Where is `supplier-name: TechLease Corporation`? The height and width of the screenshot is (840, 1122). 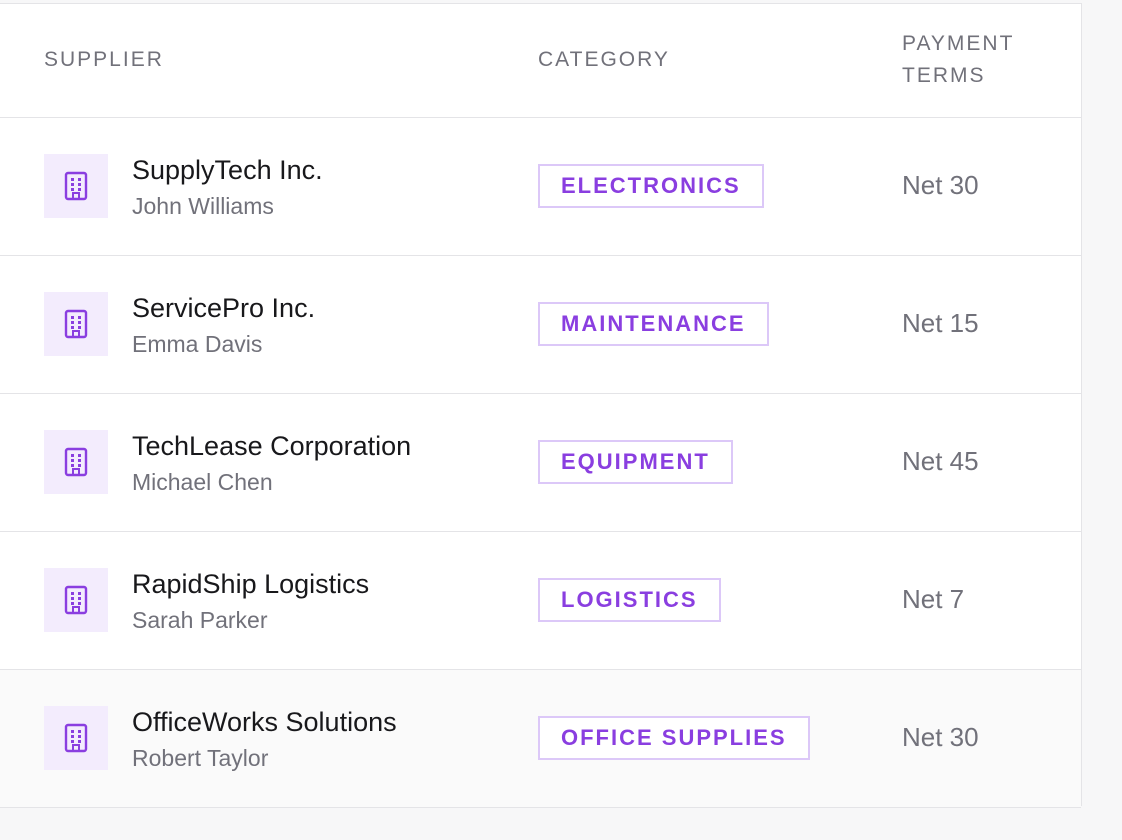 supplier-name: TechLease Corporation is located at coordinates (271, 446).